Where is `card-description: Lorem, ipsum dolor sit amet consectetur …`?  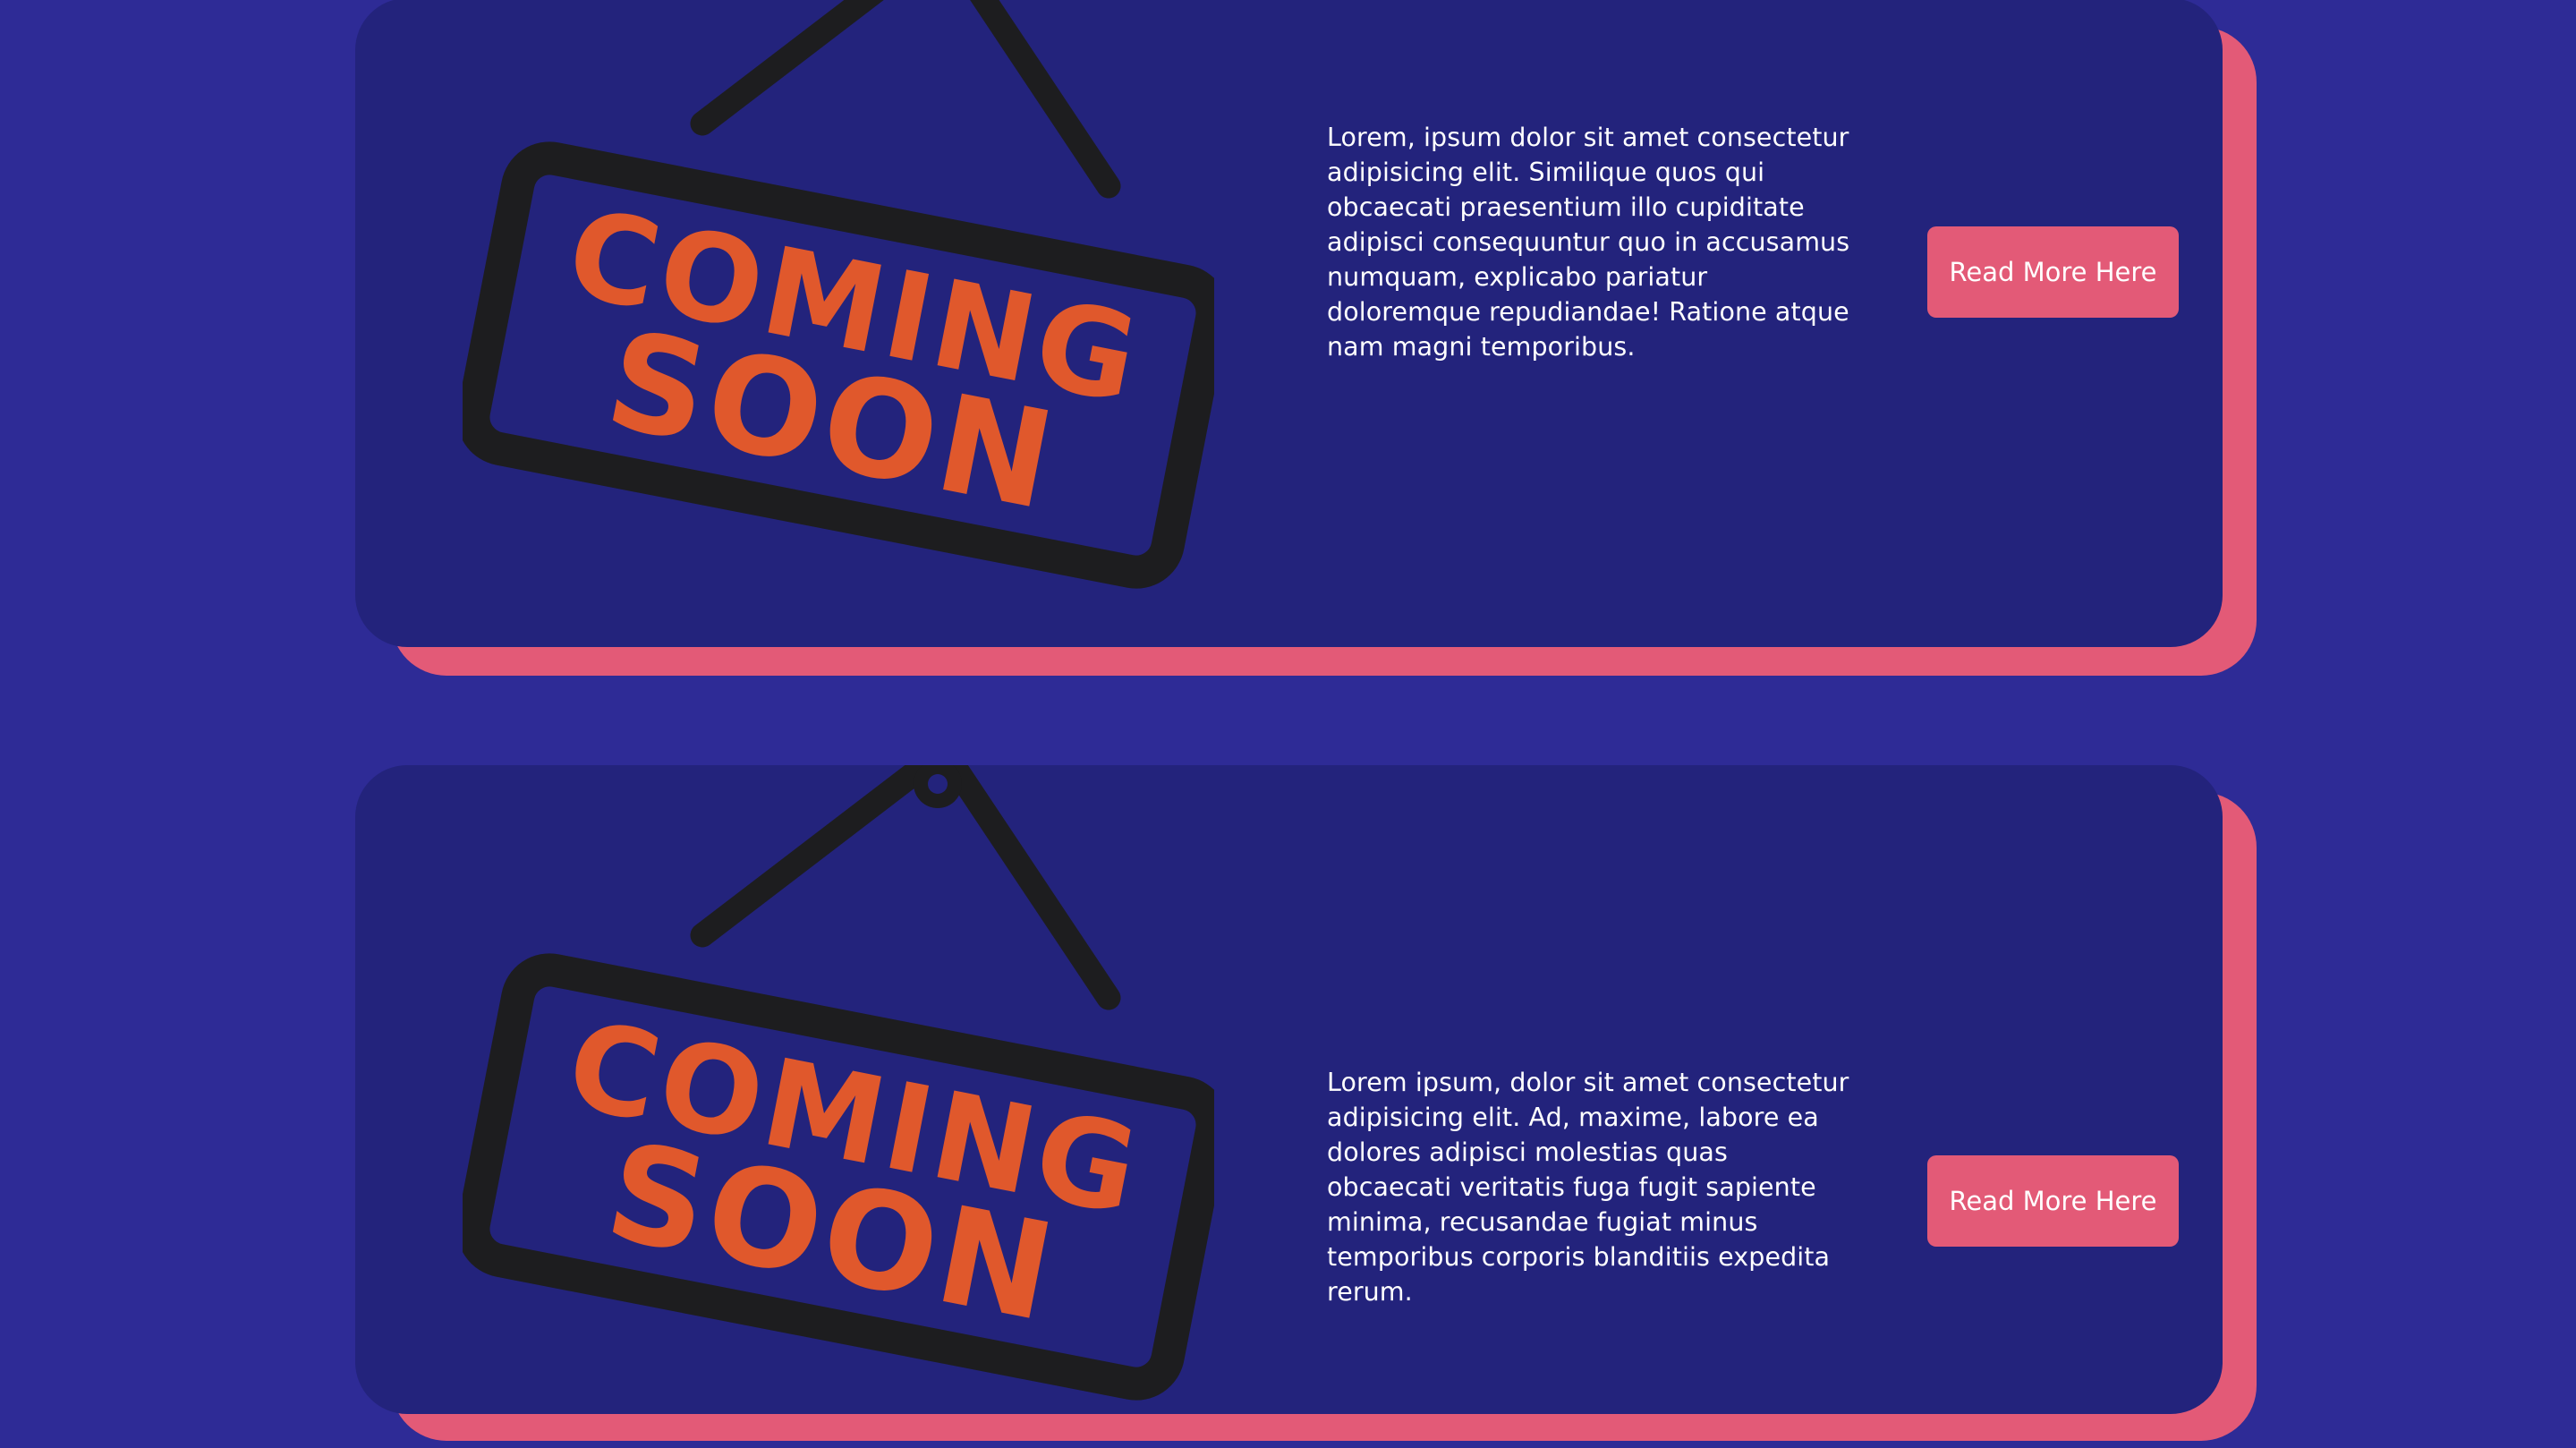
card-description: Lorem, ipsum dolor sit amet consectetur … is located at coordinates (1588, 242).